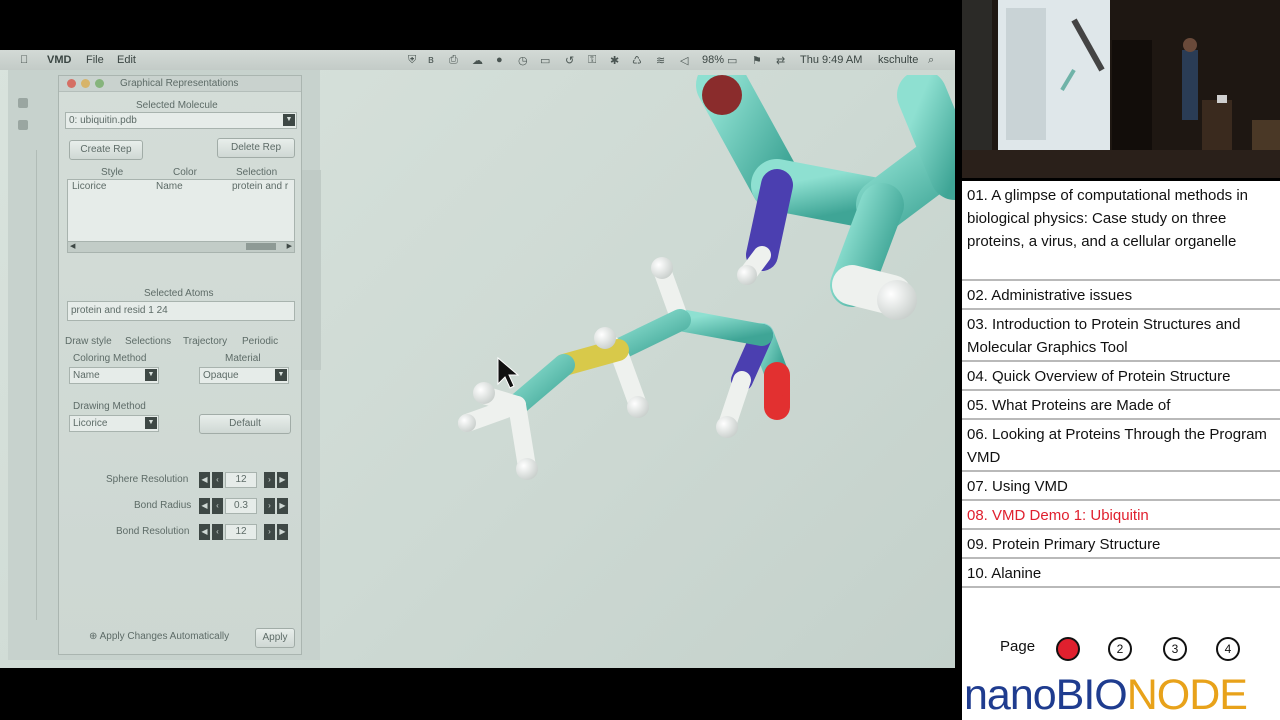 This screenshot has width=1280, height=720. Describe the element at coordinates (453, 60) in the screenshot. I see `printer-icon: ⎙` at that location.